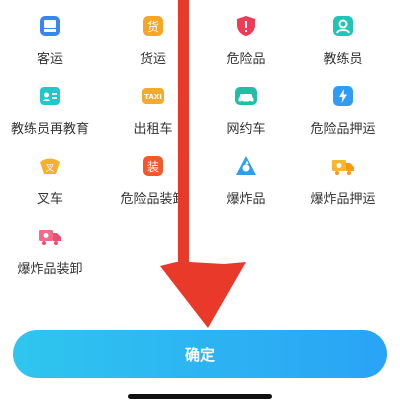  I want to click on category-label: 危险品, so click(246, 59).